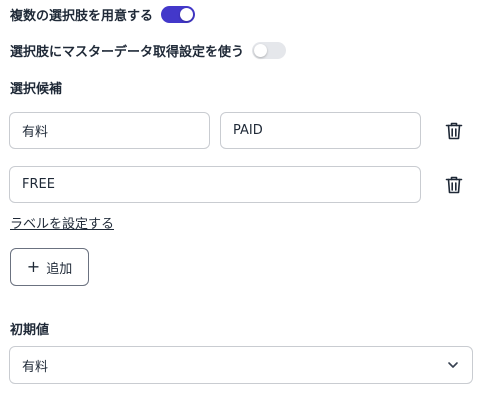  What do you see at coordinates (82, 16) in the screenshot?
I see `multiple-choices-label: 複数の選択肢を用意する` at bounding box center [82, 16].